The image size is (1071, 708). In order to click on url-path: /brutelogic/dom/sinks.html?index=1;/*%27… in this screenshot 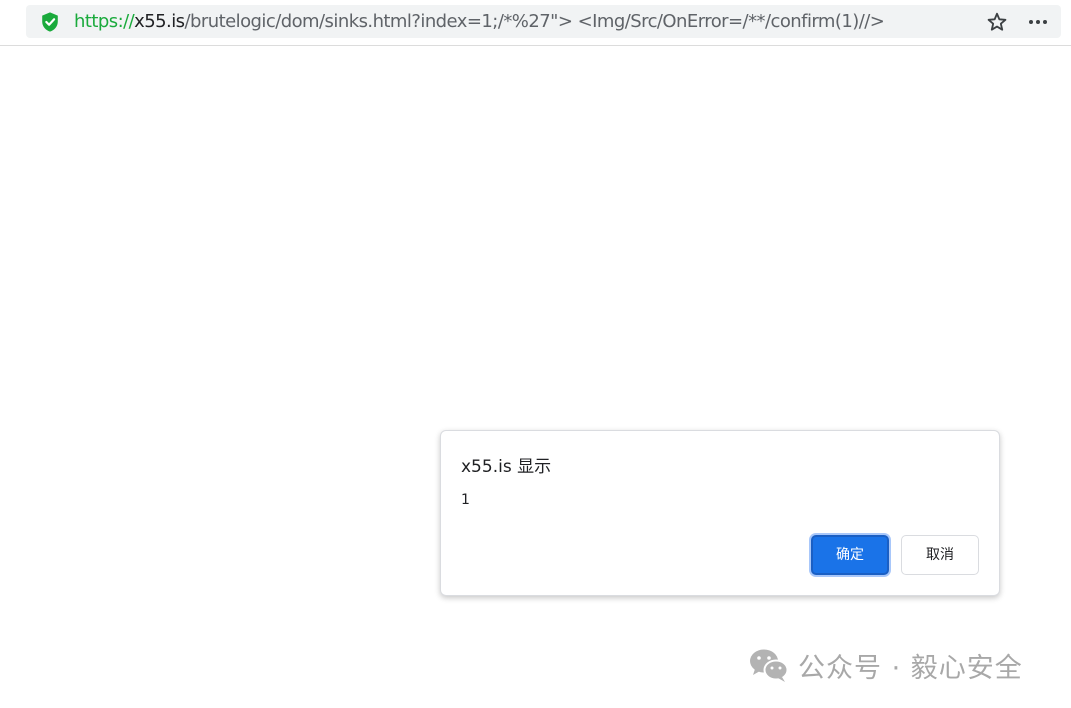, I will do `click(534, 21)`.